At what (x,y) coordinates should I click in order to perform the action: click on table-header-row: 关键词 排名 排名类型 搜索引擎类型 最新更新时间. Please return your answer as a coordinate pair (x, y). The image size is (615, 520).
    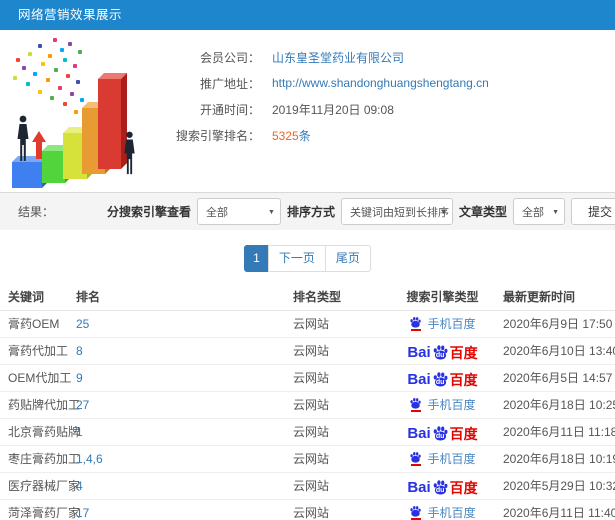
    Looking at the image, I should click on (307, 297).